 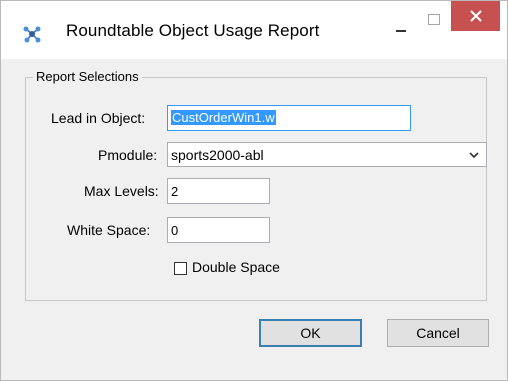 I want to click on app-molecule-icon, so click(x=32, y=34).